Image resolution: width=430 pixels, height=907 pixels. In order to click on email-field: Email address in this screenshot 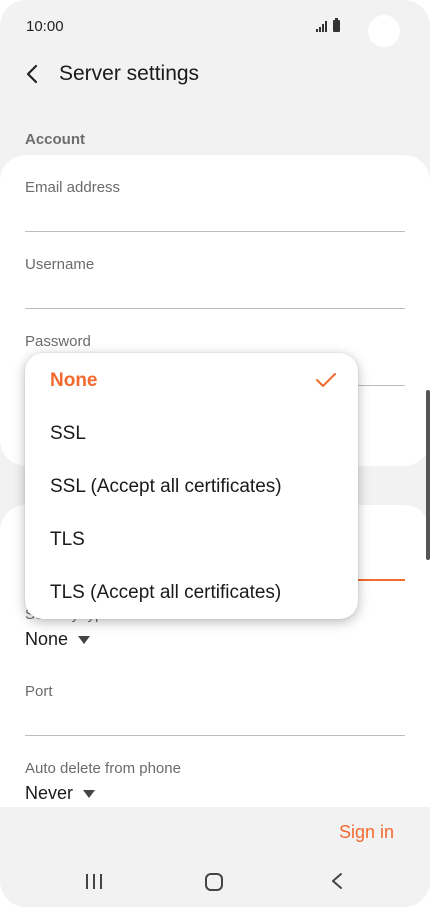, I will do `click(215, 206)`.